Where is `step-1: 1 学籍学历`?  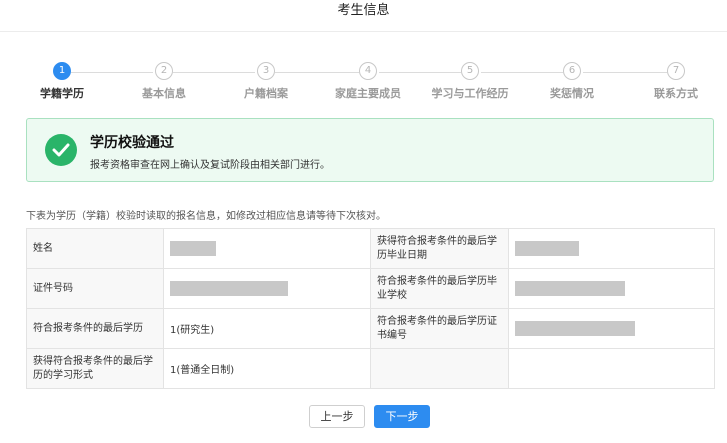
step-1: 1 学籍学历 is located at coordinates (62, 81).